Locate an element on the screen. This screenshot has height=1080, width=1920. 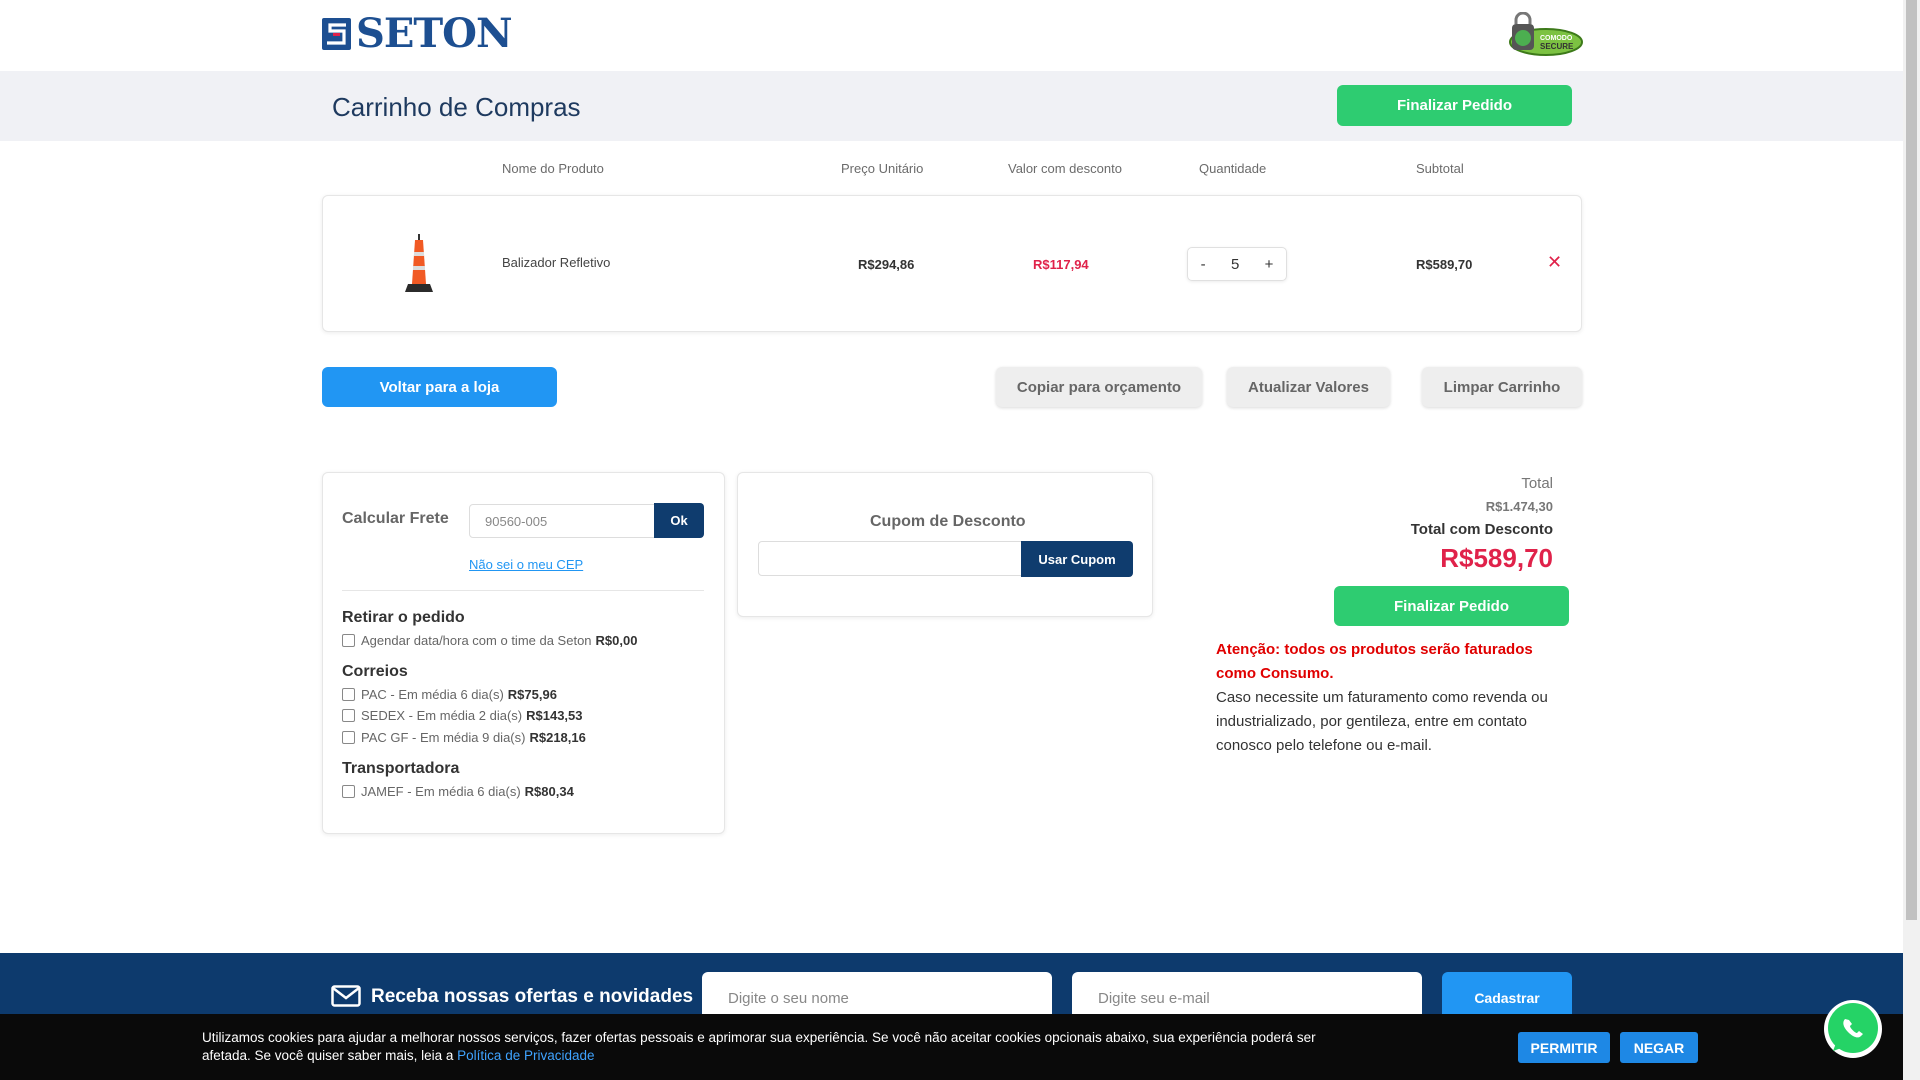
product-name: Balizador Refletivo is located at coordinates (556, 262).